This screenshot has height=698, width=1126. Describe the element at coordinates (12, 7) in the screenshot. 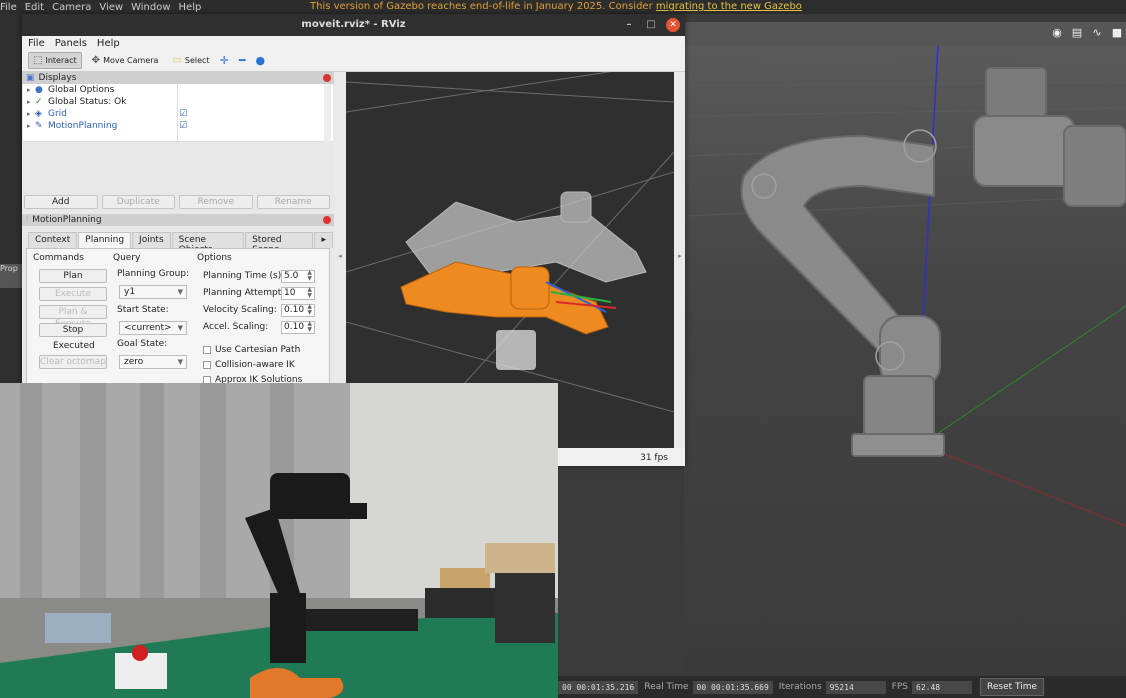

I see `gazebo-menu-file: File` at that location.